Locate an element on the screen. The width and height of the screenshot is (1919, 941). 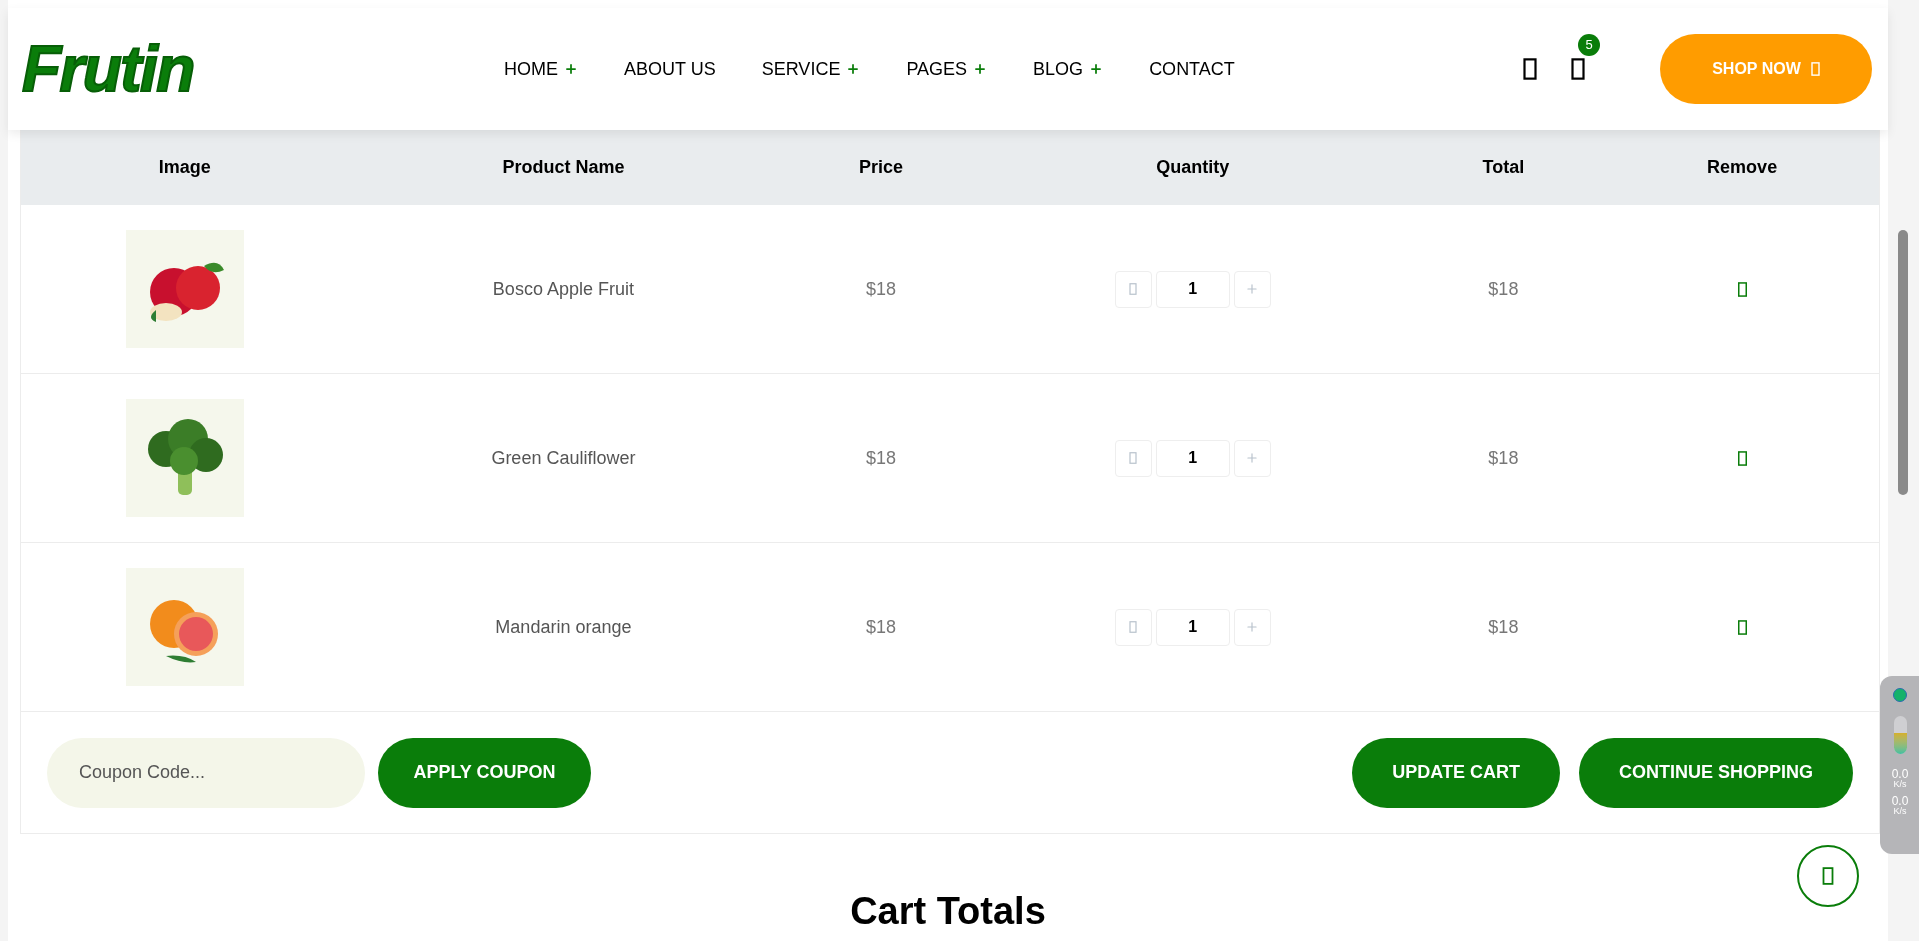
nav-link: PAGES is located at coordinates (947, 69).